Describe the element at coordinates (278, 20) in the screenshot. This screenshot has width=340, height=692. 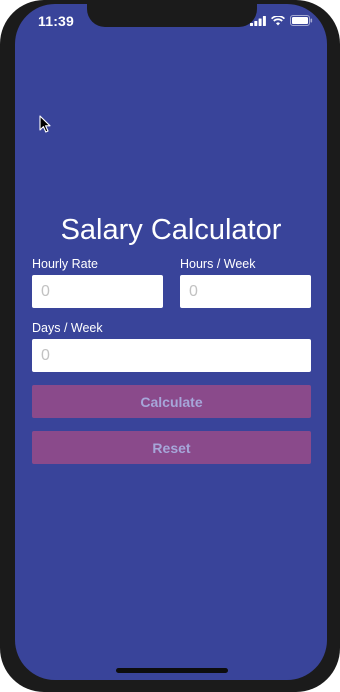
I see `wifi-icon` at that location.